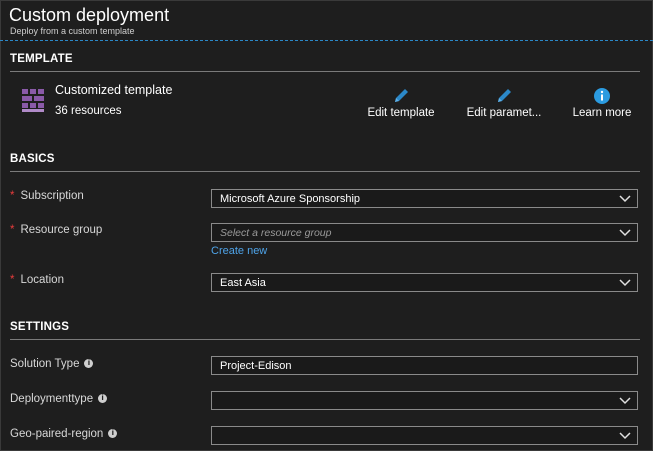 The height and width of the screenshot is (451, 653). I want to click on subscription-label: * Subscription, so click(47, 196).